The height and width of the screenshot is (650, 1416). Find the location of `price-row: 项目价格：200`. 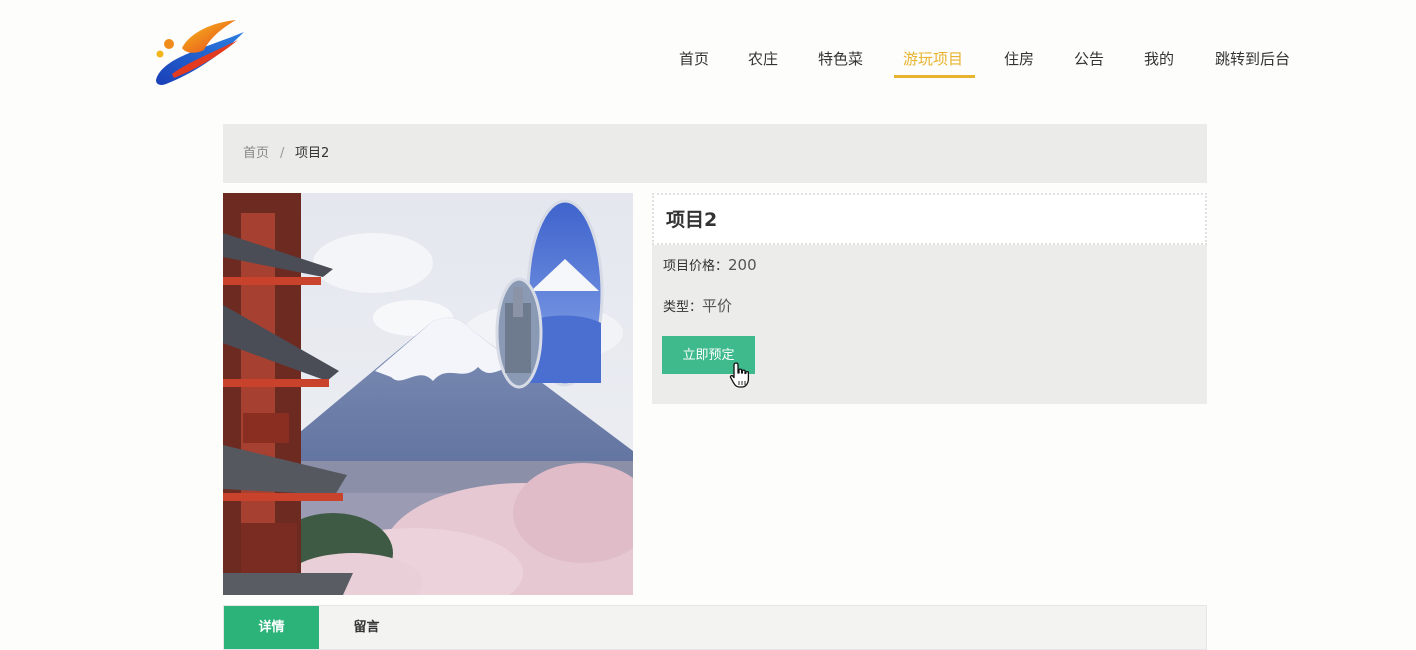

price-row: 项目价格：200 is located at coordinates (710, 266).